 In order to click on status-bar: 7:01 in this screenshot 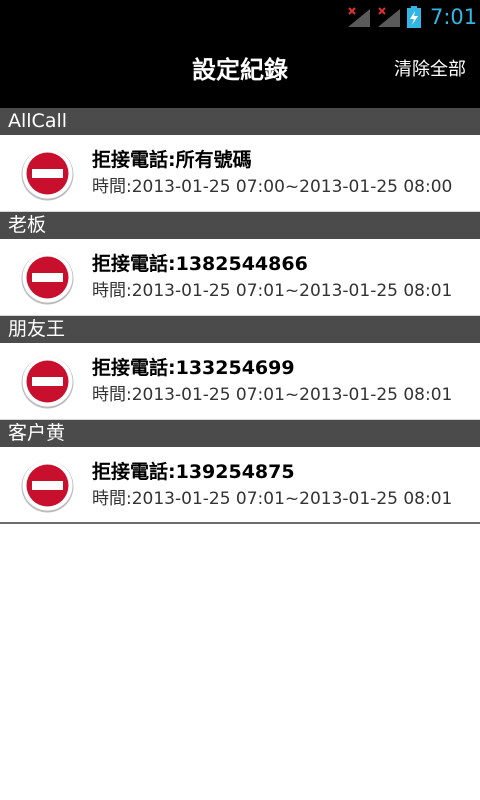, I will do `click(240, 16)`.